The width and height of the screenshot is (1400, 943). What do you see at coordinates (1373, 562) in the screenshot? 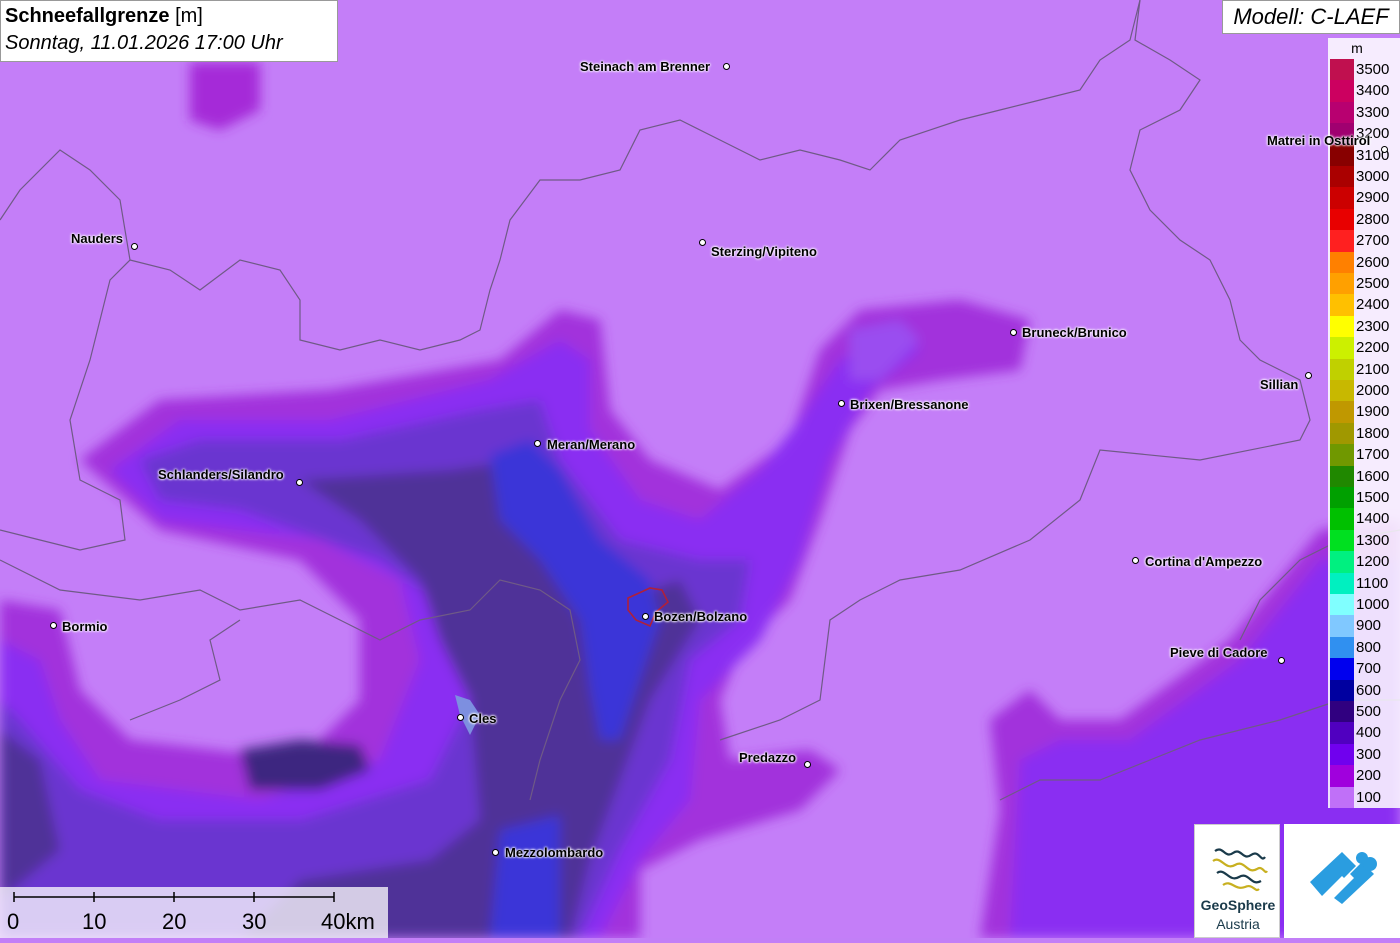
I see `legend-label: 1200` at bounding box center [1373, 562].